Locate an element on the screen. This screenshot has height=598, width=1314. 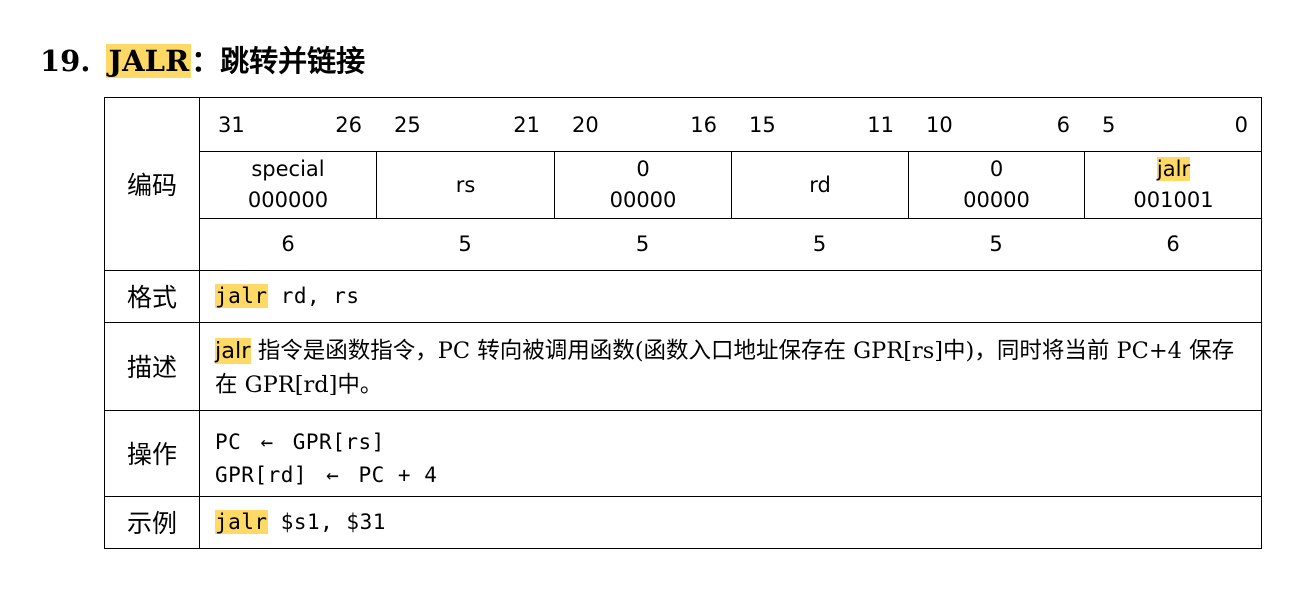
field-name: rd is located at coordinates (820, 184).